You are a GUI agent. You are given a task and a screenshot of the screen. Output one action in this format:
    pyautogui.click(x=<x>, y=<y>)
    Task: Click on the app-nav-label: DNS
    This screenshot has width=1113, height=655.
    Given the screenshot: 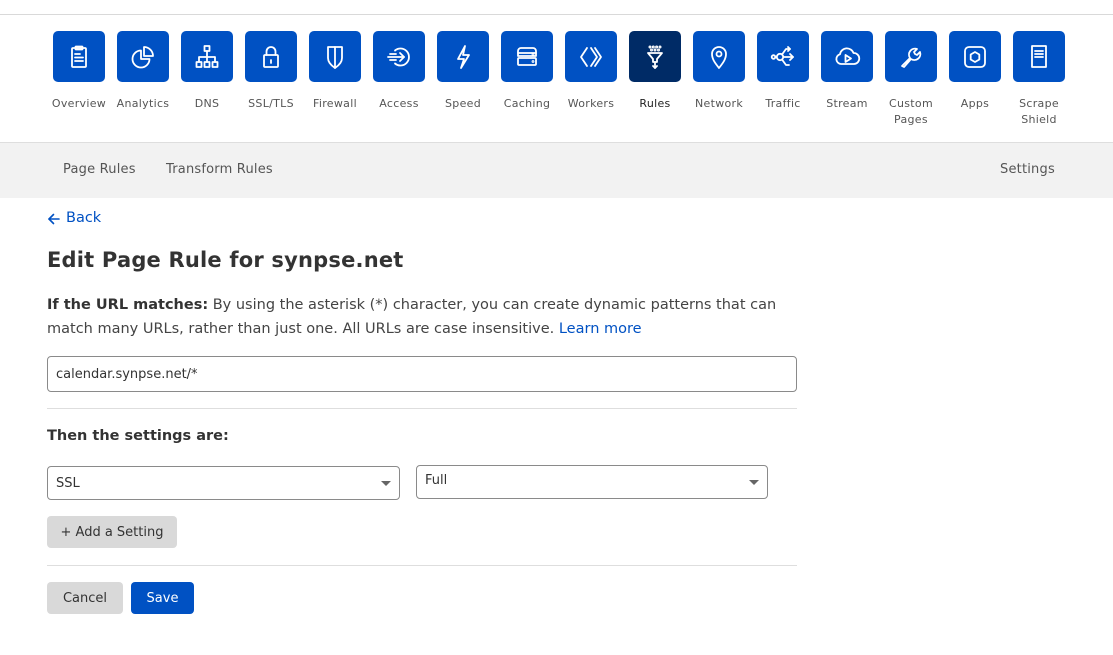 What is the action you would take?
    pyautogui.click(x=207, y=103)
    